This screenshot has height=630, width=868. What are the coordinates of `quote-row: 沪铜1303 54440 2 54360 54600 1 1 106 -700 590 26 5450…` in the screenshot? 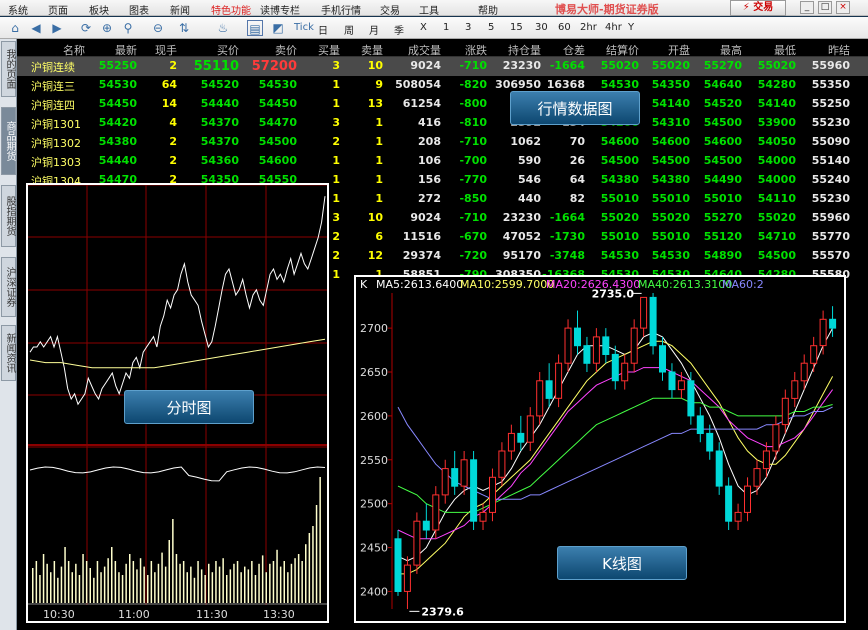 It's located at (442, 161).